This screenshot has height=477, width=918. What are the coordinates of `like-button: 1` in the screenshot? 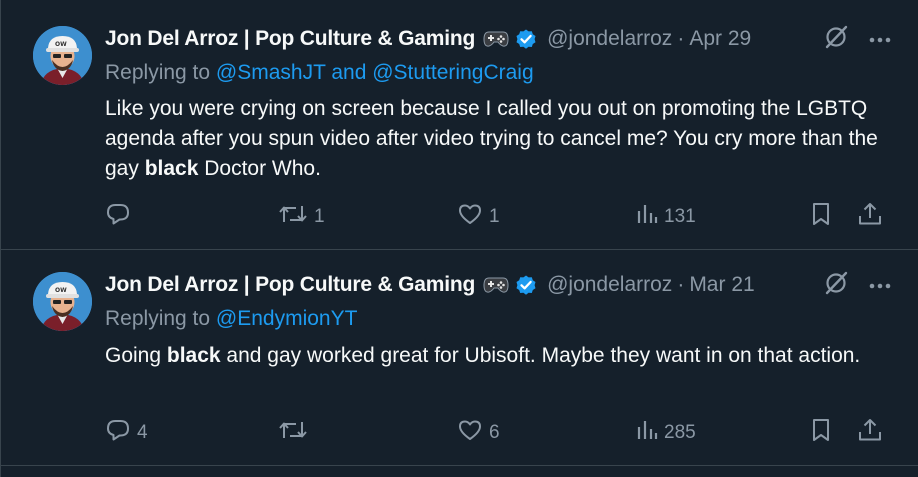 It's located at (478, 217).